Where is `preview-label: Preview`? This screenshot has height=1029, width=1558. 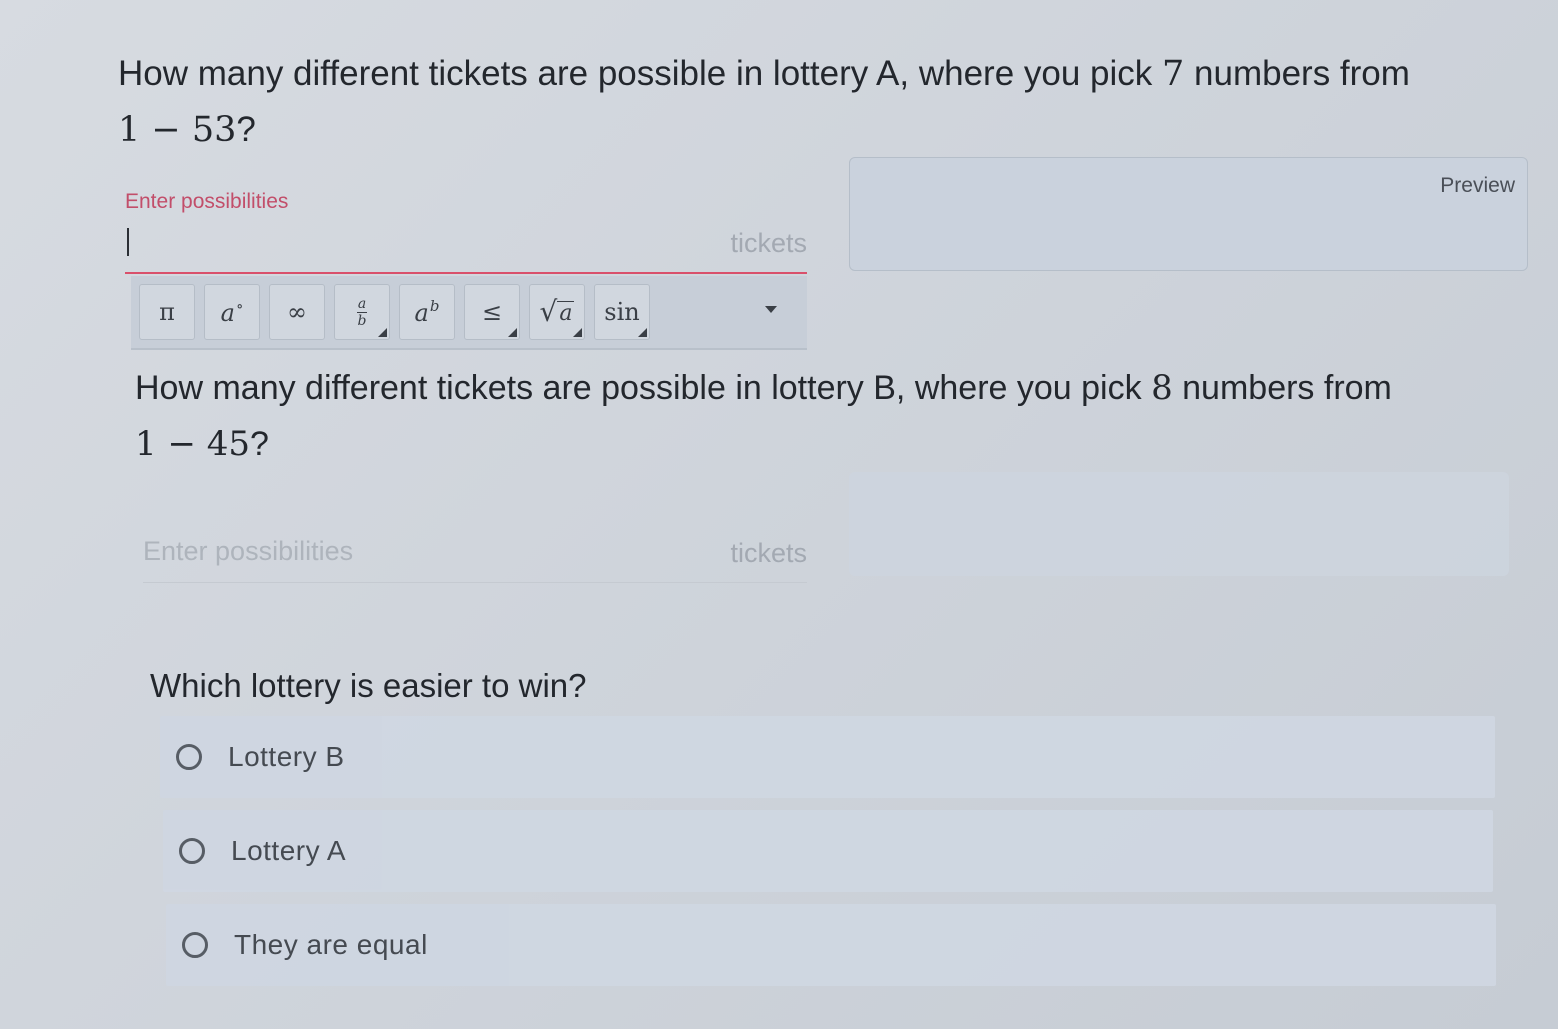
preview-label: Preview is located at coordinates (1477, 185).